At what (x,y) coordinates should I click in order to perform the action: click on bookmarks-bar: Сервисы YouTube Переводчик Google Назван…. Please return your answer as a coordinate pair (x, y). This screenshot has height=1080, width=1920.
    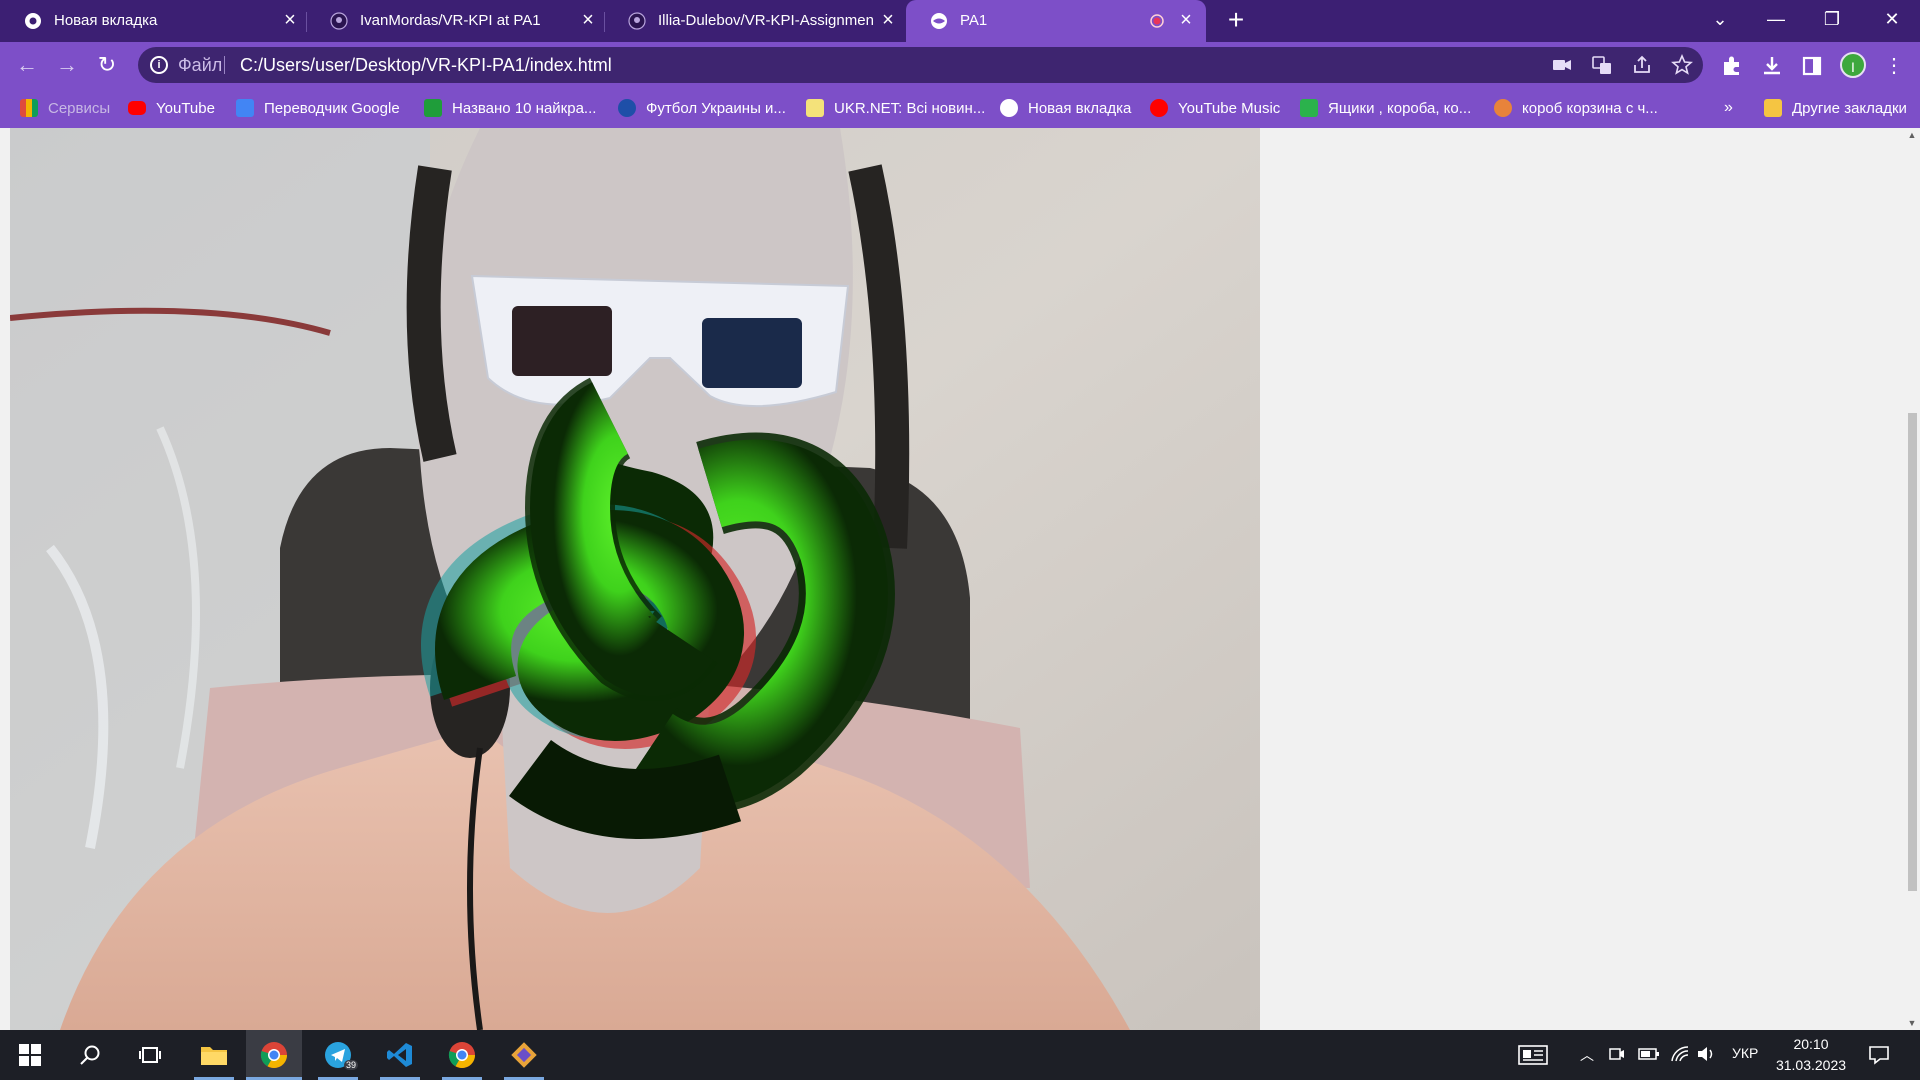
    Looking at the image, I should click on (960, 108).